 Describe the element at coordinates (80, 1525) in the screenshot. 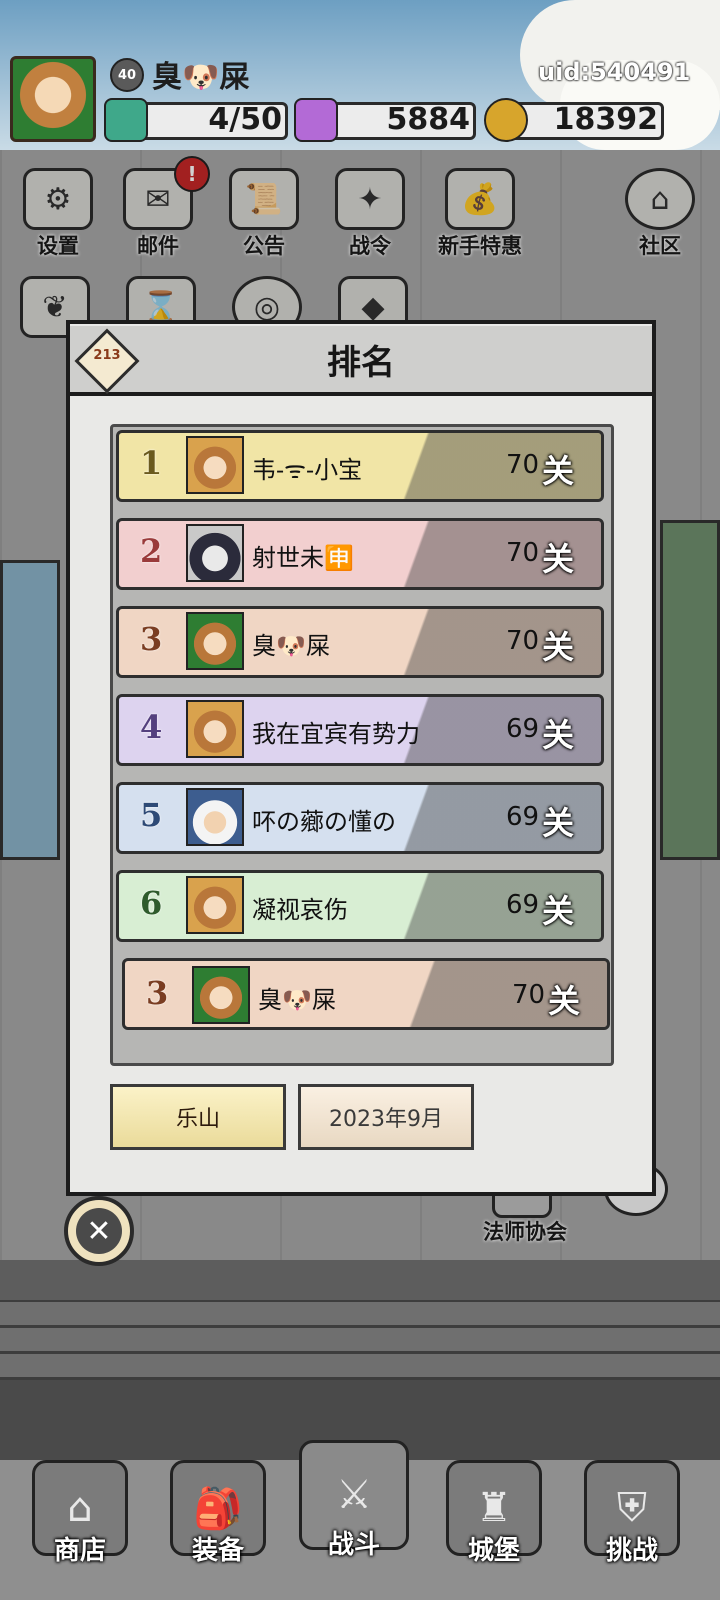

I see `nav-shop: ⌂ 商店` at that location.